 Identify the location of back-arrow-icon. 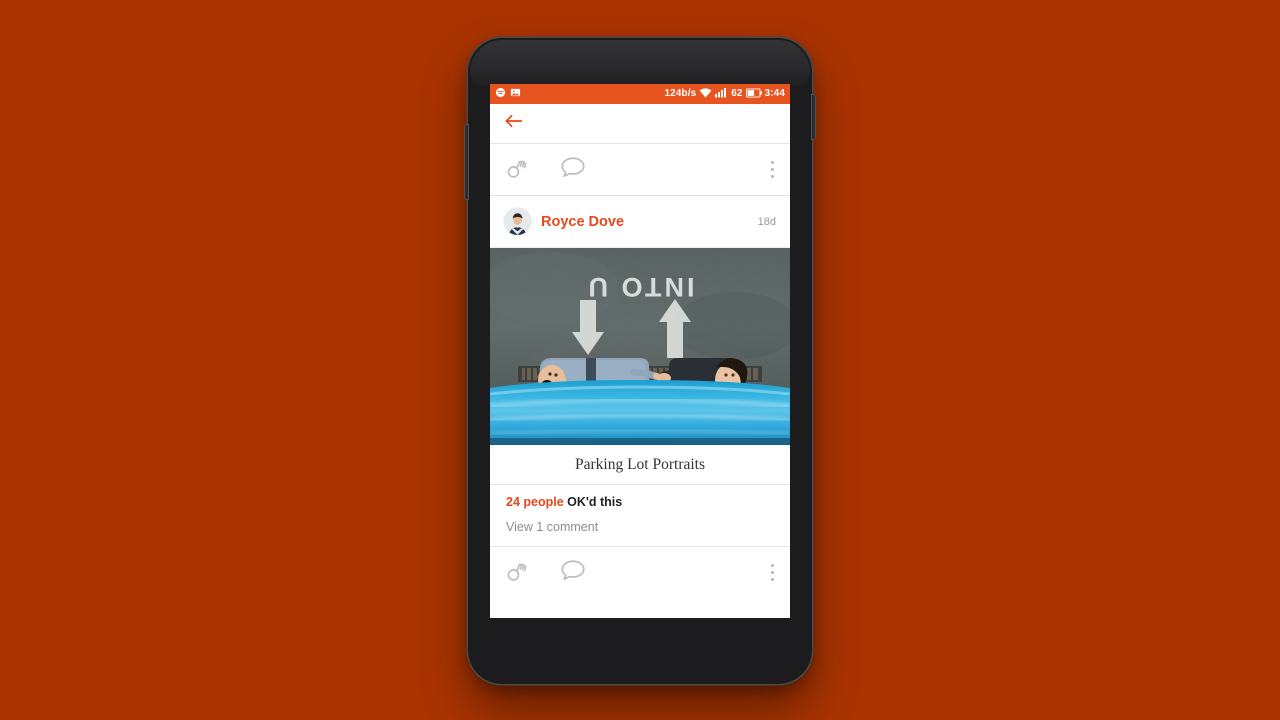
(513, 123).